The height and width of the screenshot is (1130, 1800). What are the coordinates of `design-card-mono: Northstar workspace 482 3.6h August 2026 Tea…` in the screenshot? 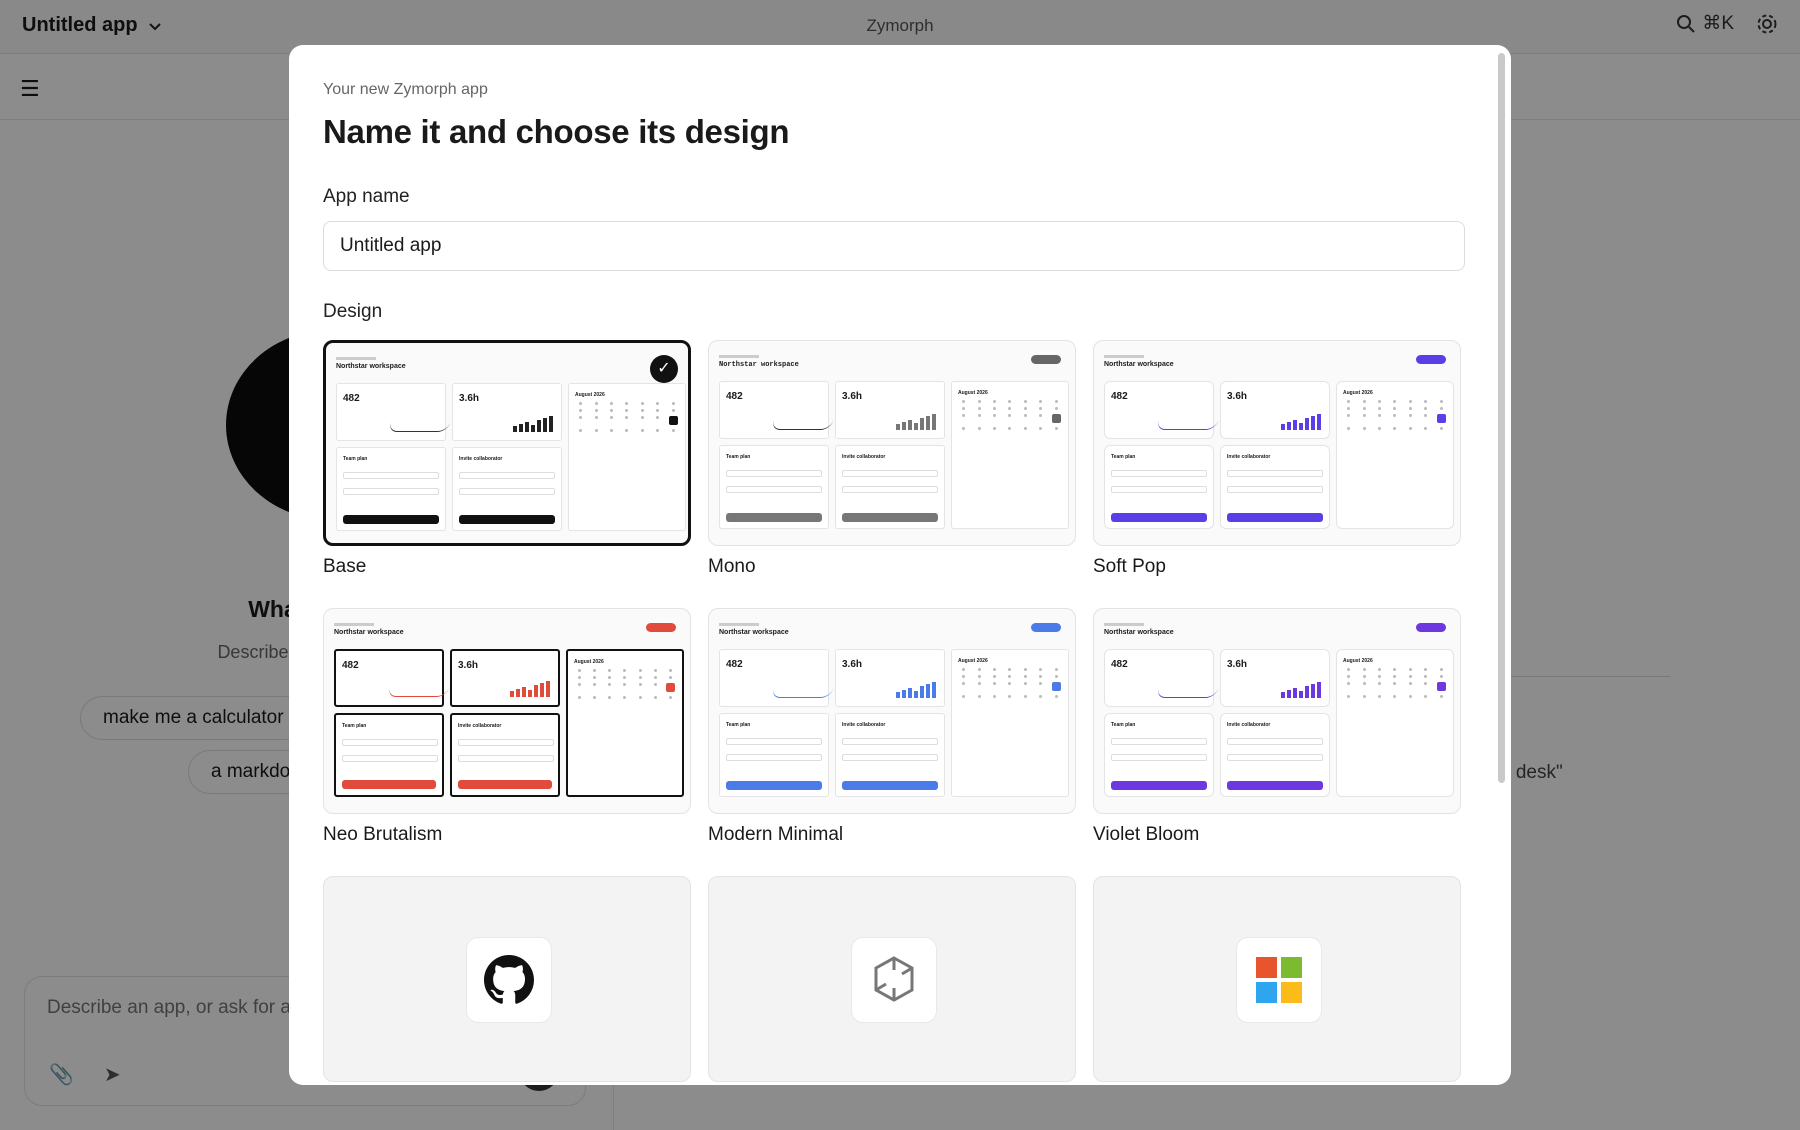 It's located at (892, 443).